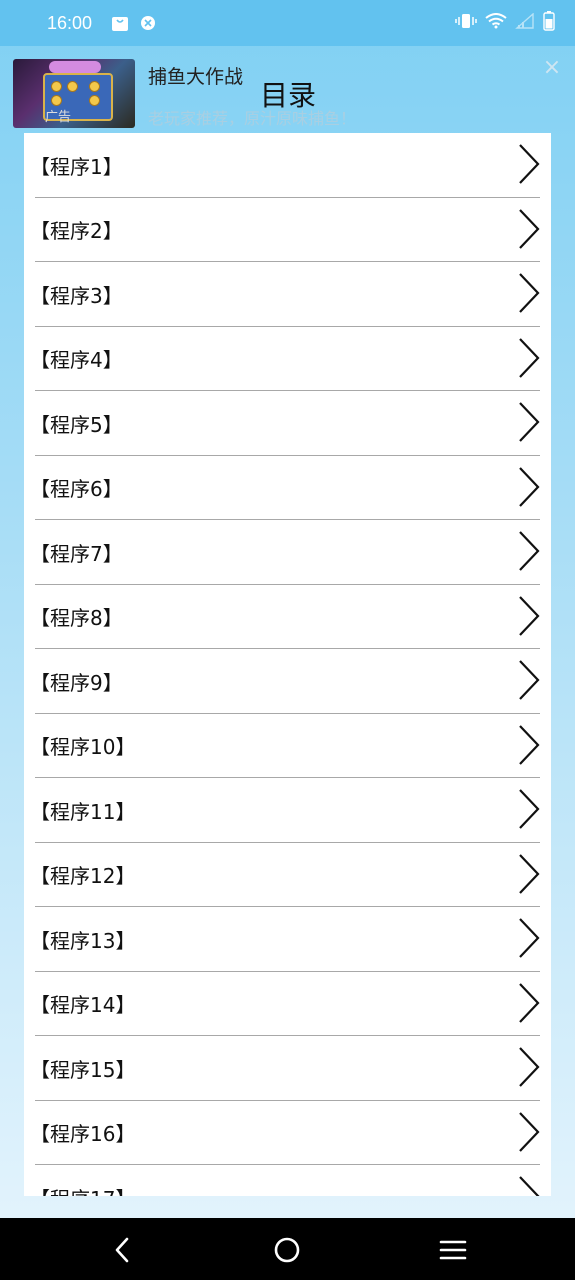  What do you see at coordinates (287, 165) in the screenshot?
I see `list-item: 【程序1】` at bounding box center [287, 165].